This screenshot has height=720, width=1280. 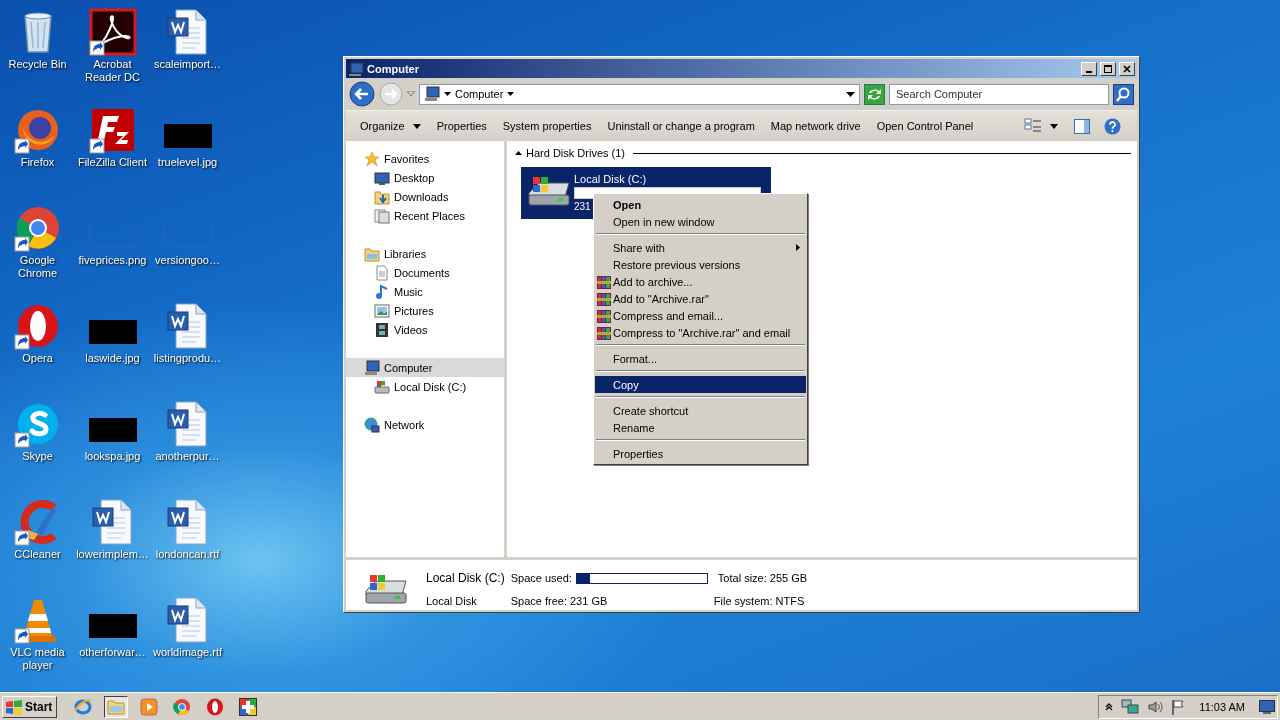 What do you see at coordinates (1130, 706) in the screenshot?
I see `network-icon` at bounding box center [1130, 706].